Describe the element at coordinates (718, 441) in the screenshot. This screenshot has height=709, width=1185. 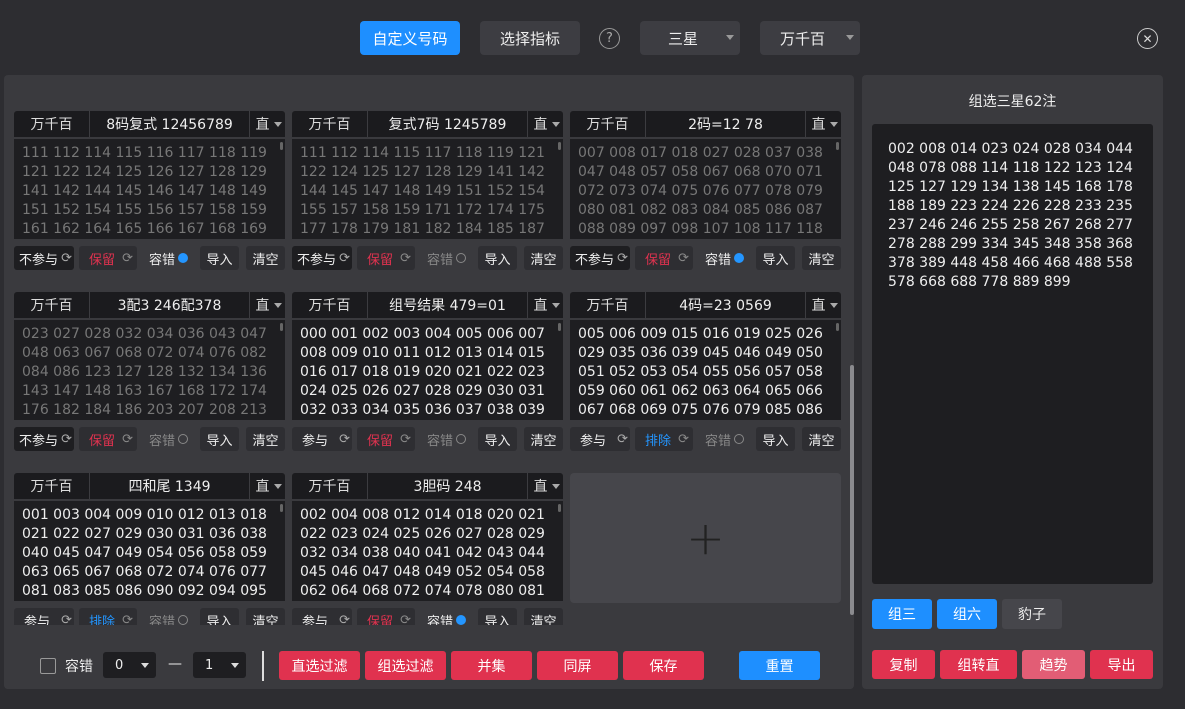
I see `tolerance-label: 容错` at that location.